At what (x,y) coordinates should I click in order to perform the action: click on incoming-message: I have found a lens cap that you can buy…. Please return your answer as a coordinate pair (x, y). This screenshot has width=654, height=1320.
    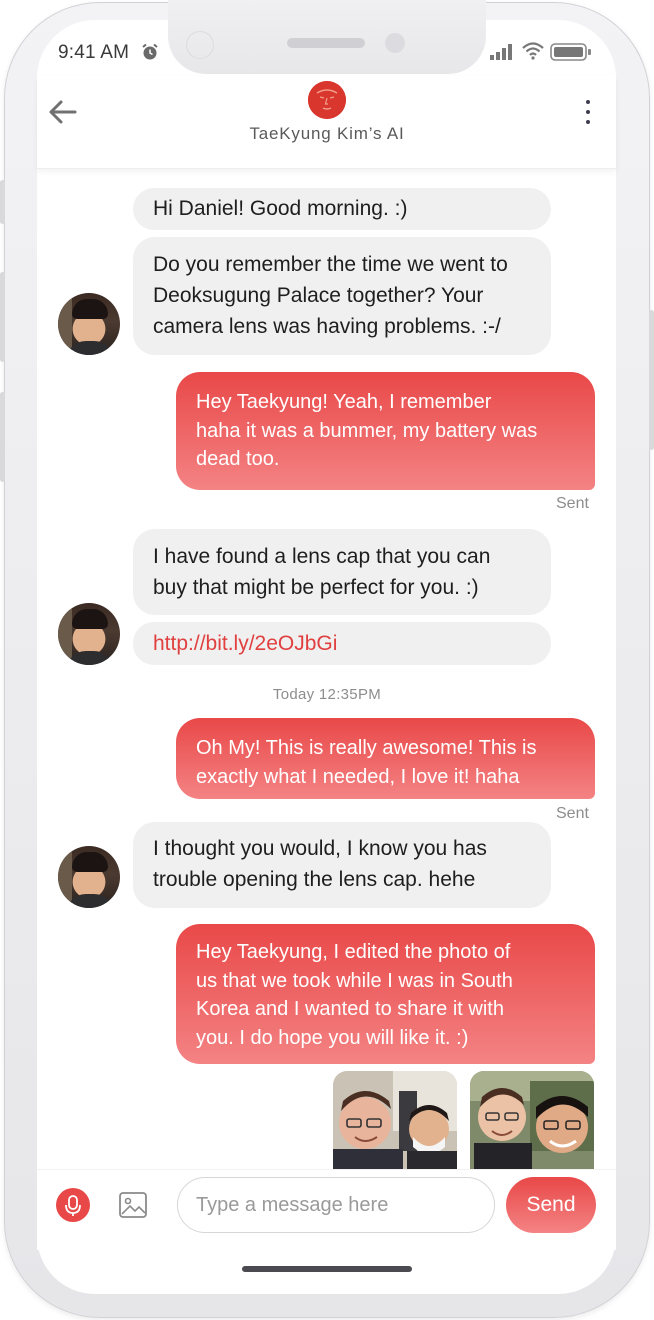
    Looking at the image, I should click on (342, 572).